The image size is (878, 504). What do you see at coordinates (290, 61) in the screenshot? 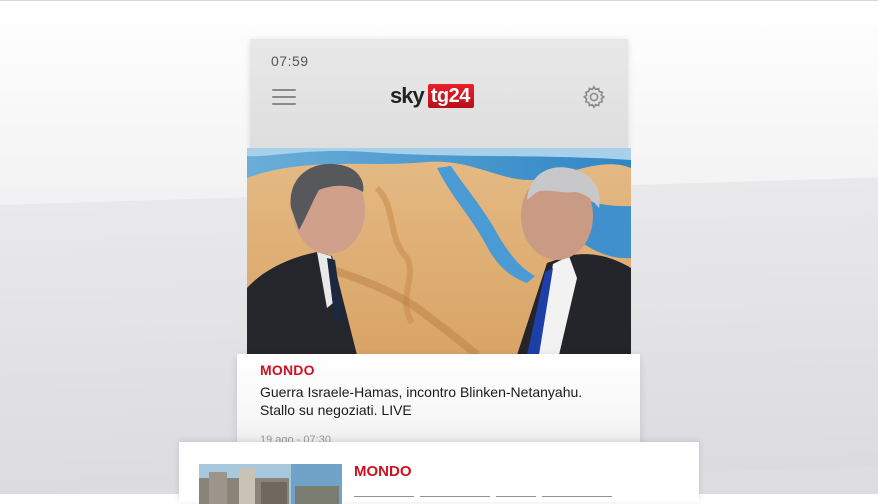
I see `status-time: 07:59` at bounding box center [290, 61].